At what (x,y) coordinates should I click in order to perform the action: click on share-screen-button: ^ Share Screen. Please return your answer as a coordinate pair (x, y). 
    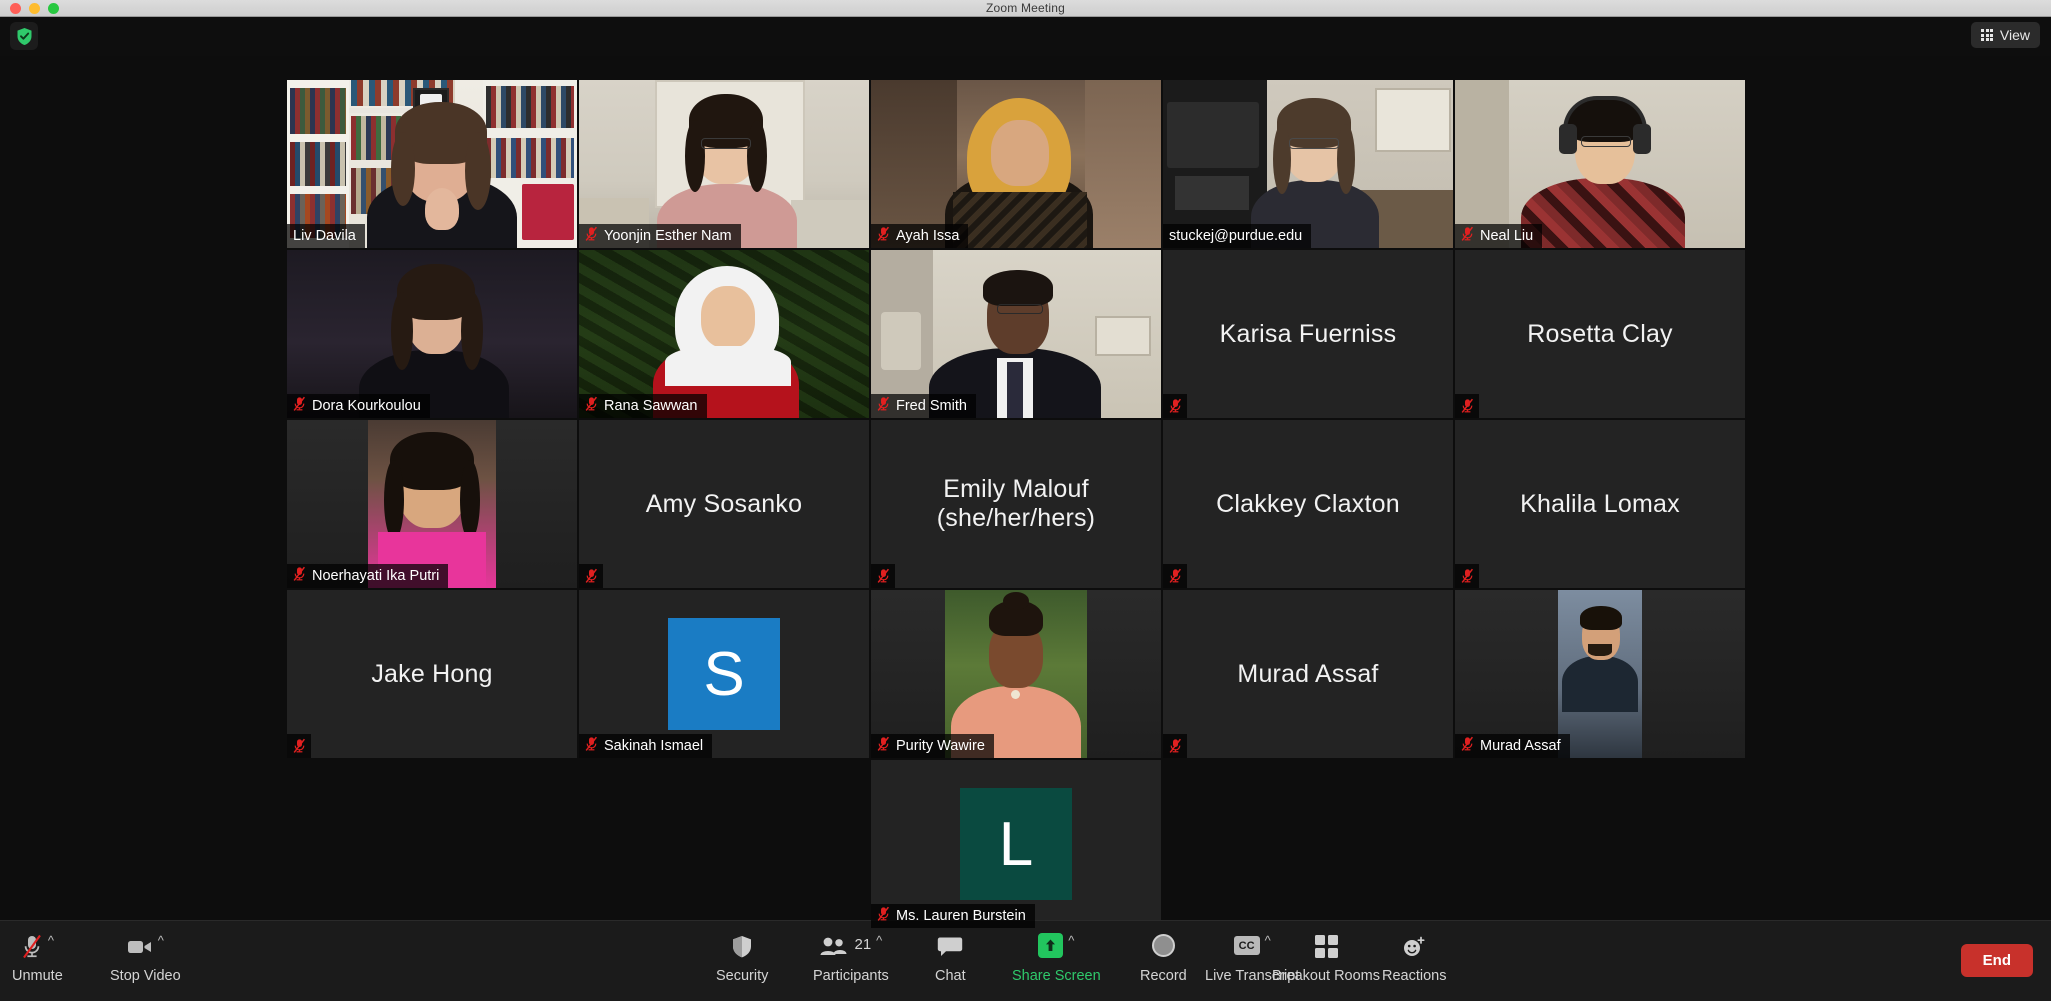
    Looking at the image, I should click on (1056, 958).